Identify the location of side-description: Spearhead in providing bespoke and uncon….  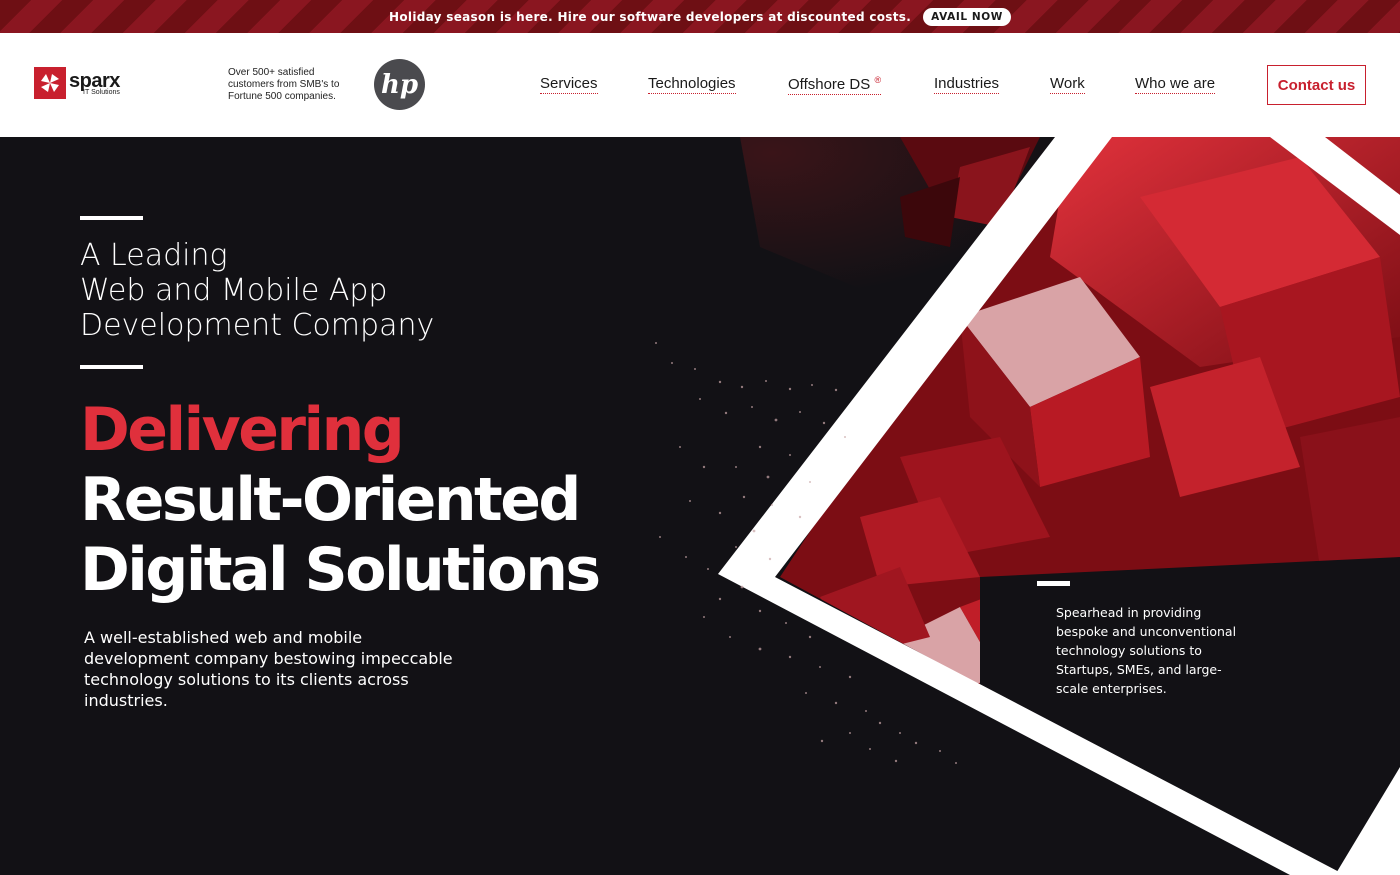
(1146, 650).